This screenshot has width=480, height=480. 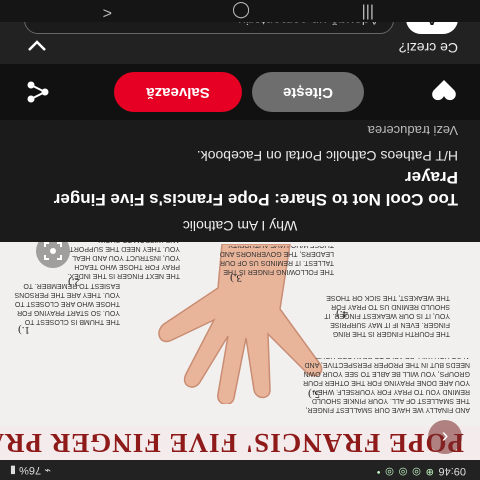 I want to click on notification-icons: ⊕ ◎ ◎ ◎ •, so click(x=404, y=471).